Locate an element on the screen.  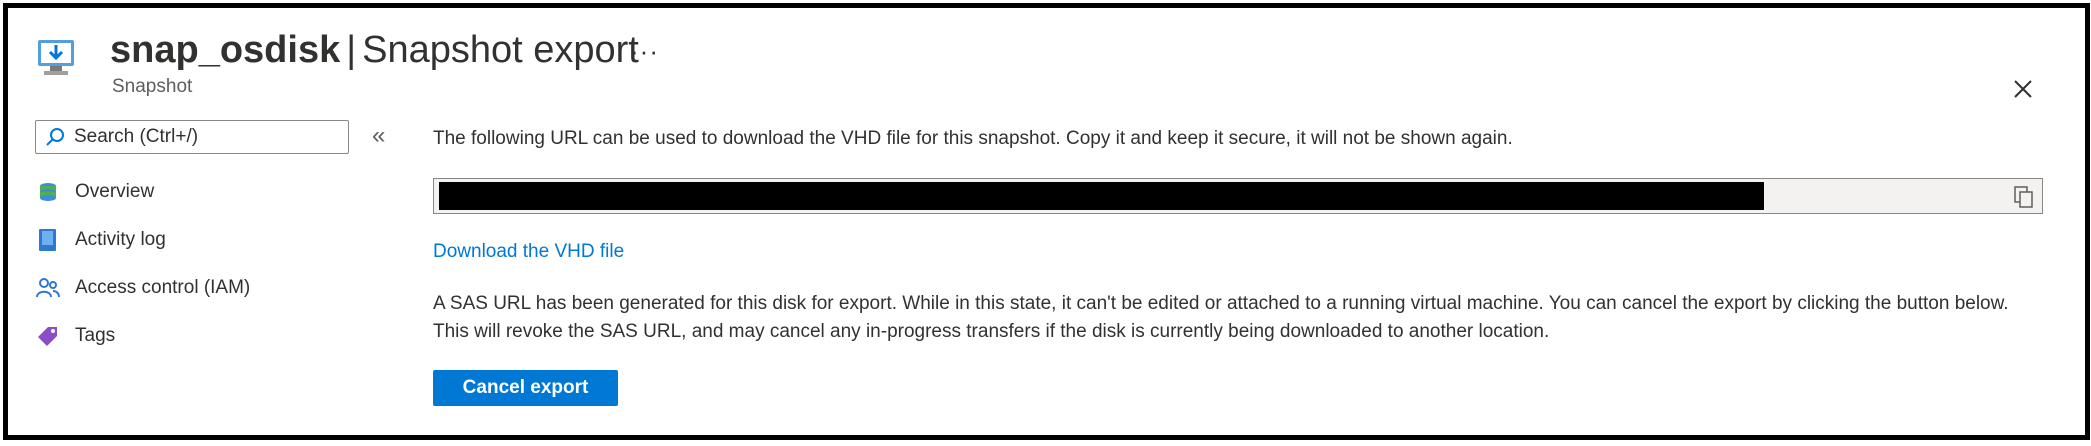
sas-url-field is located at coordinates (1238, 196).